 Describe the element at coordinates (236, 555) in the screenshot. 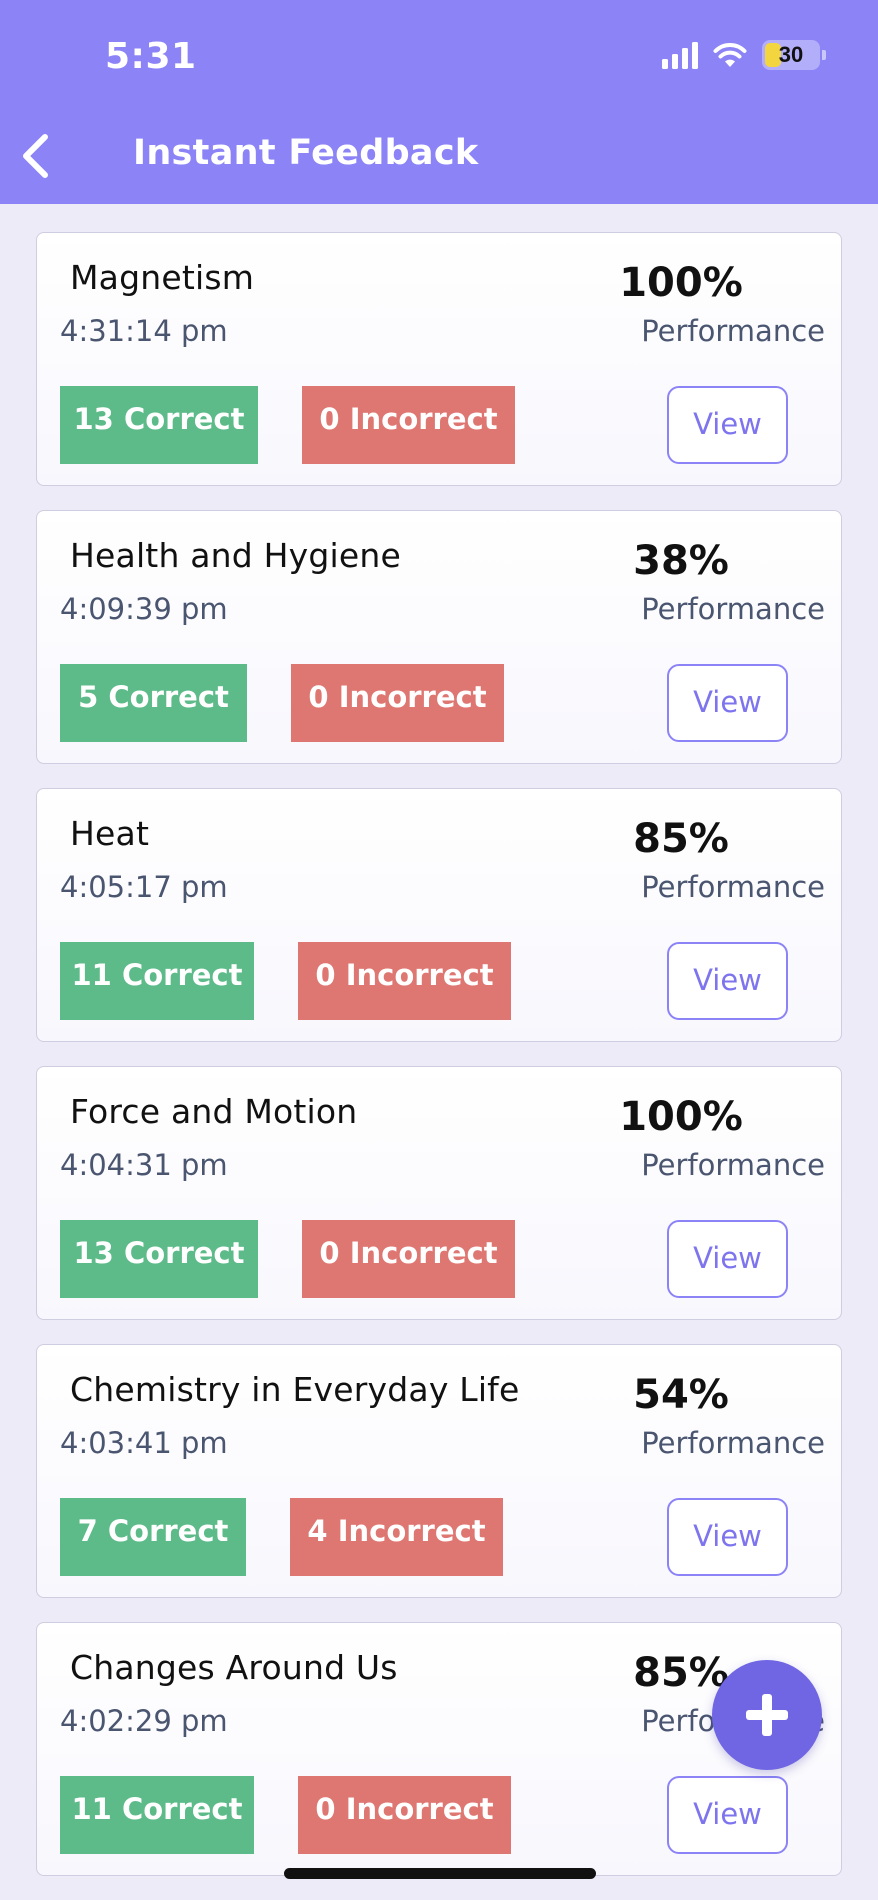

I see `quiz-title: Health and Hygiene` at that location.